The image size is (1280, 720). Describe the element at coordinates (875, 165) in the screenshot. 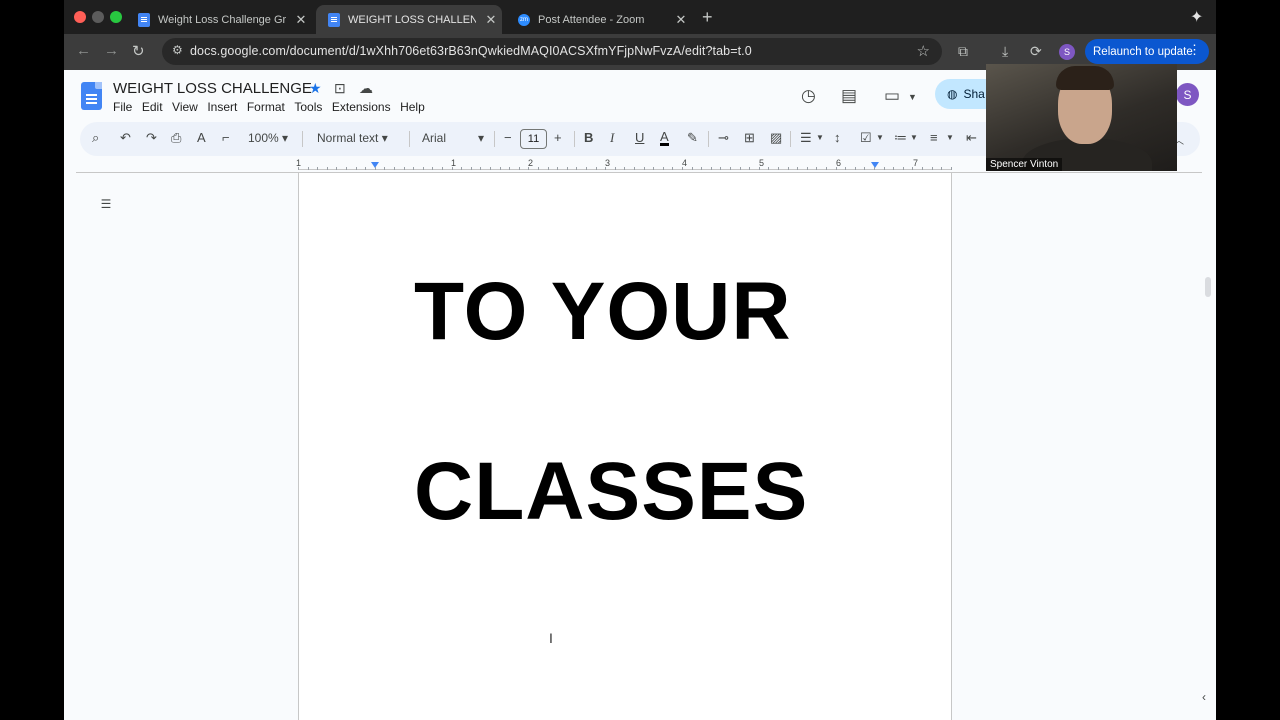

I see `right-indent-marker` at that location.